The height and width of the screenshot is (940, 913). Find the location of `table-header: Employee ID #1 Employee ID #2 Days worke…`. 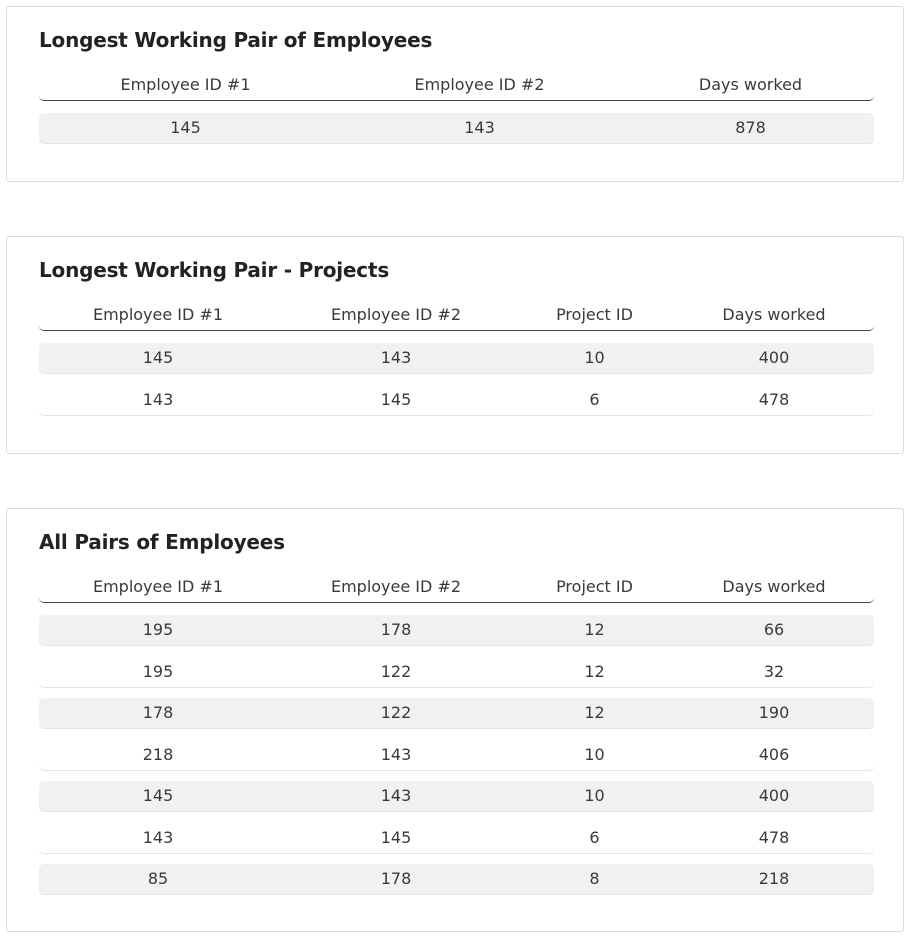

table-header: Employee ID #1 Employee ID #2 Days worke… is located at coordinates (456, 88).